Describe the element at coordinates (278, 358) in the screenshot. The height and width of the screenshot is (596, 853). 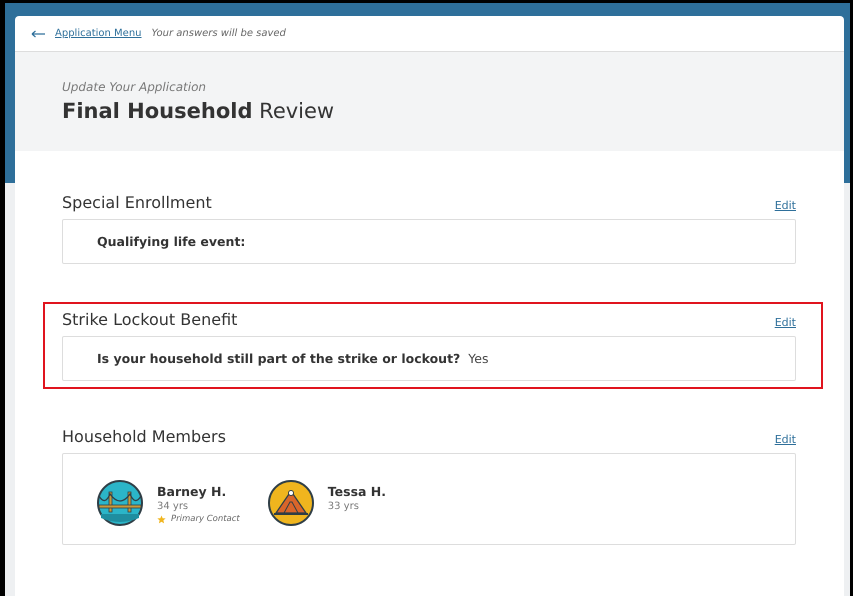
I see `question-label: Is your household still part of the strike or lockout?` at that location.